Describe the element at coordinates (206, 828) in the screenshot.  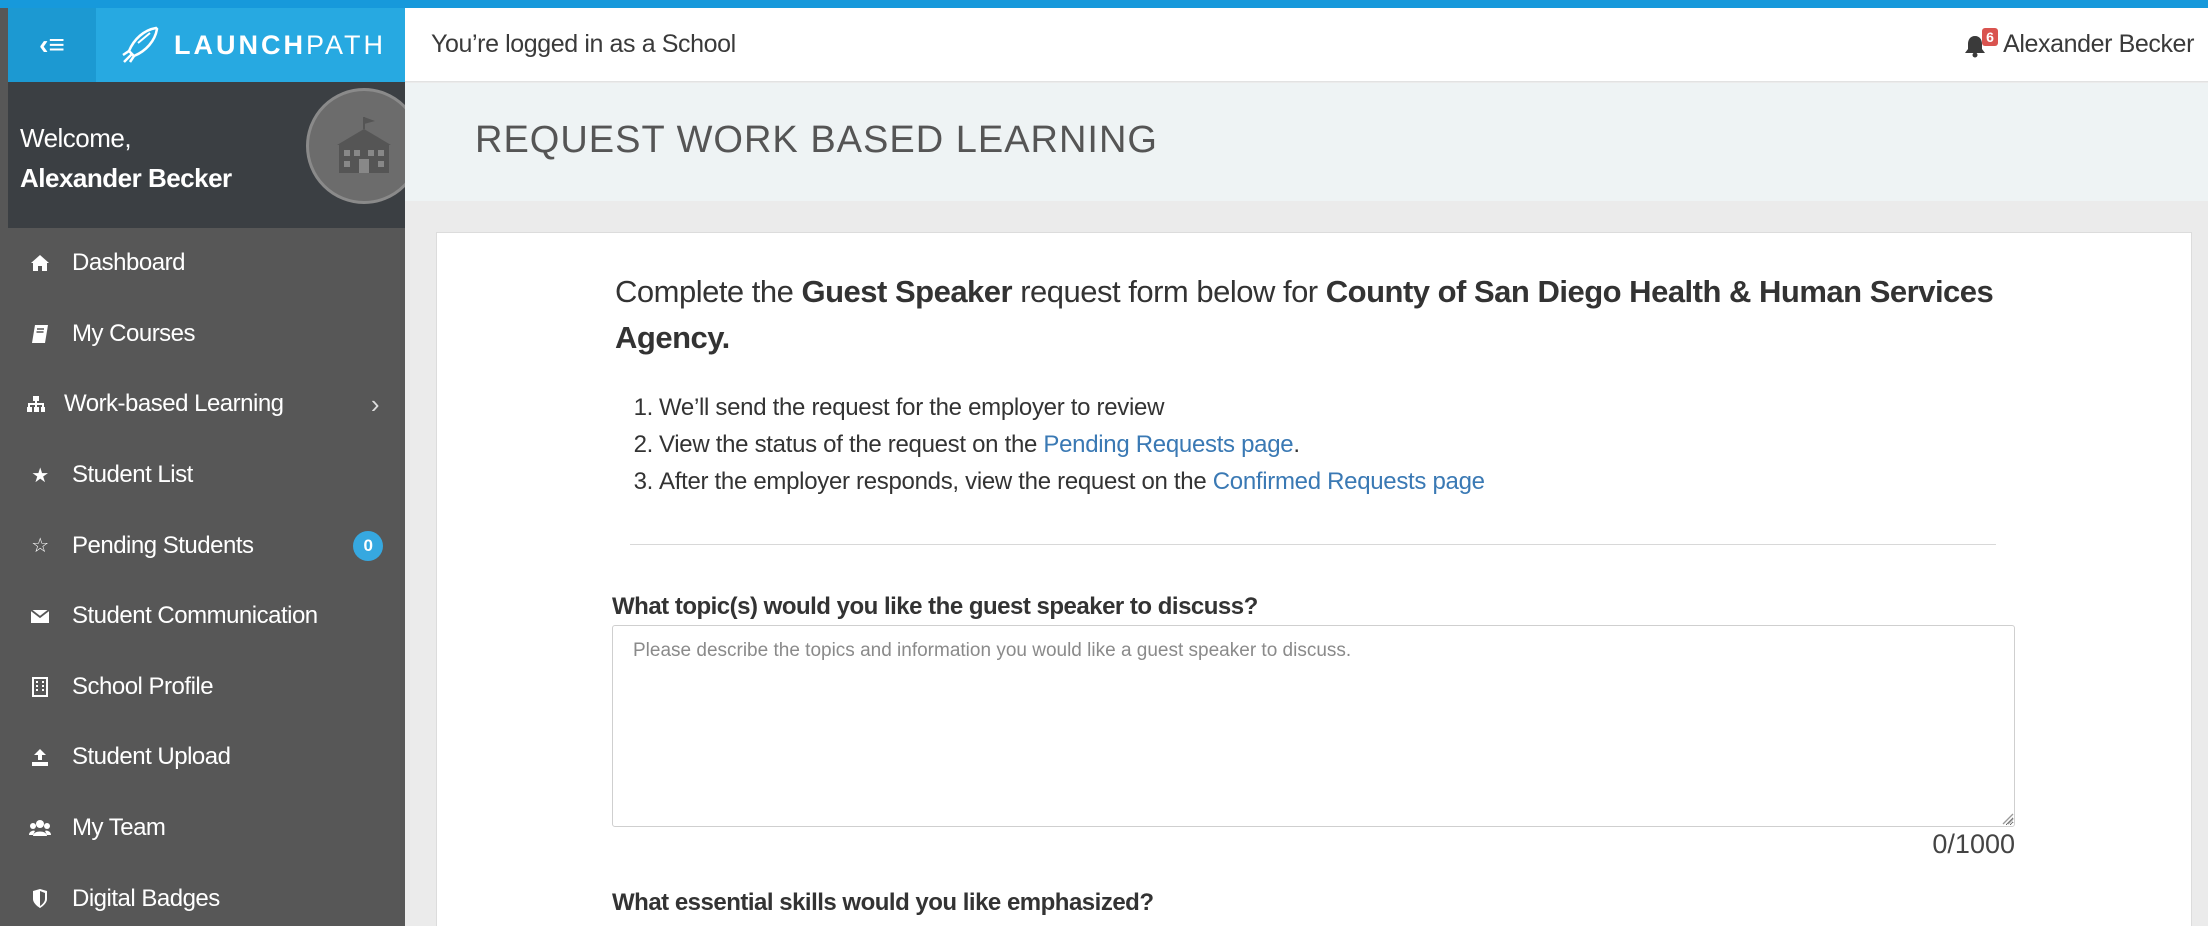
I see `sidebar-item-my-team: My Team` at that location.